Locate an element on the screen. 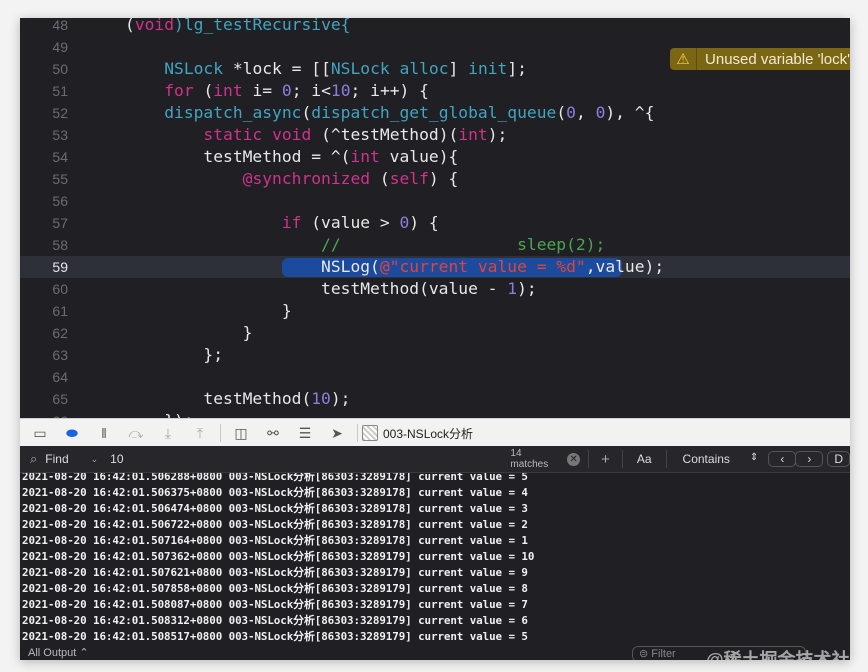  environment-overrides-icon: ☰ is located at coordinates (305, 433).